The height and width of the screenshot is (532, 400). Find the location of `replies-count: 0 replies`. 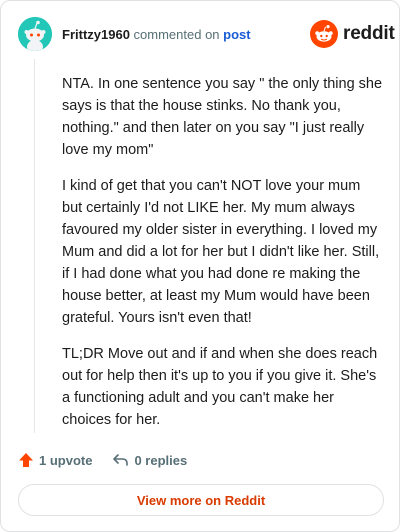

replies-count: 0 replies is located at coordinates (161, 460).